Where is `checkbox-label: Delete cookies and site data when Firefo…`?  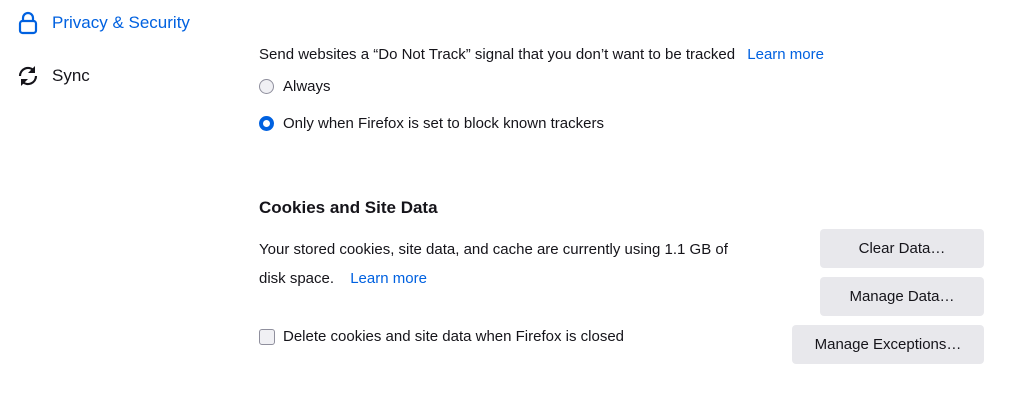
checkbox-label: Delete cookies and site data when Firefo… is located at coordinates (454, 336).